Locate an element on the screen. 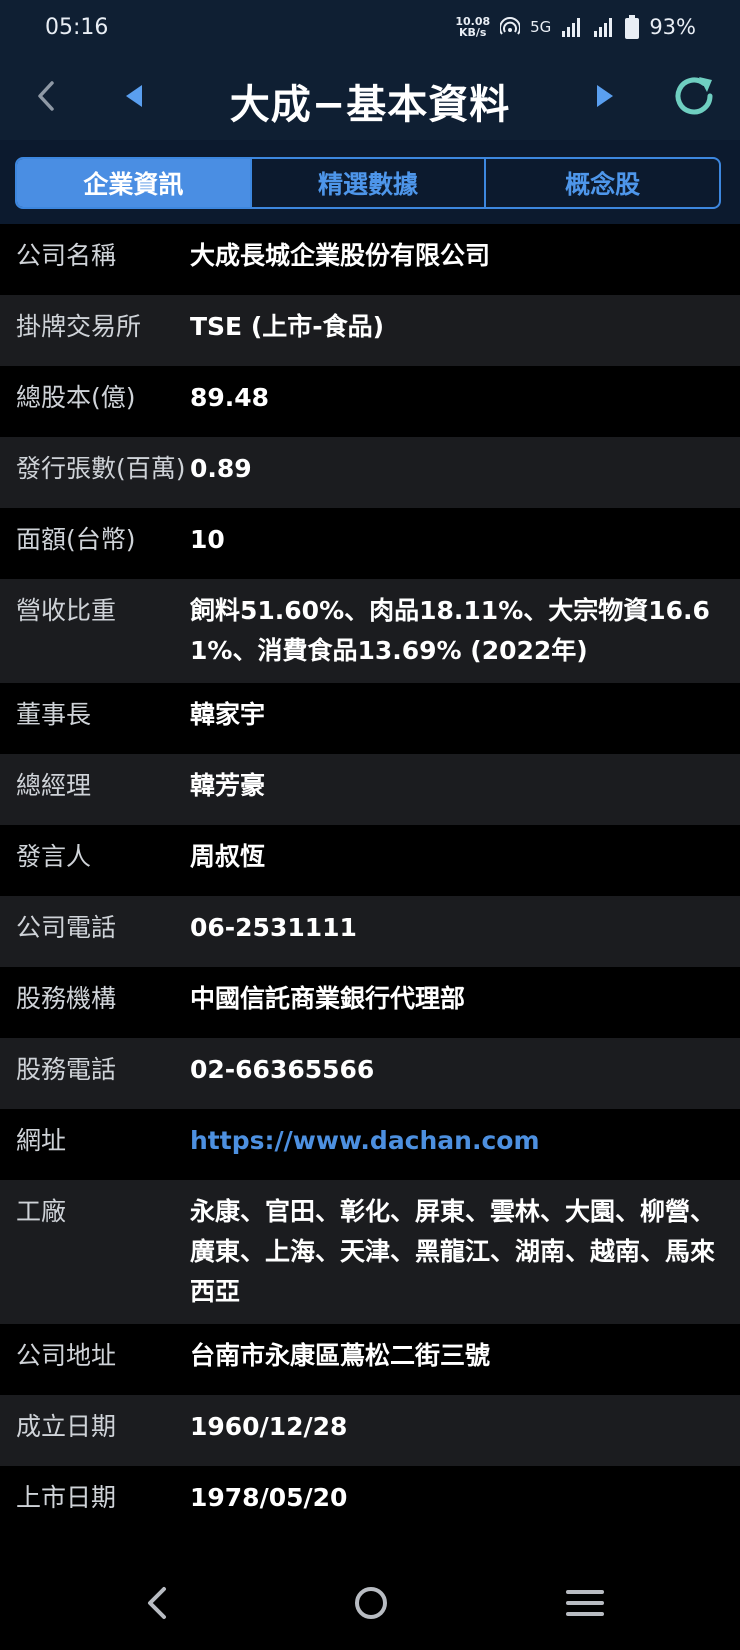 This screenshot has height=1650, width=740. info-value: 中國信託商業銀行代理部 is located at coordinates (328, 998).